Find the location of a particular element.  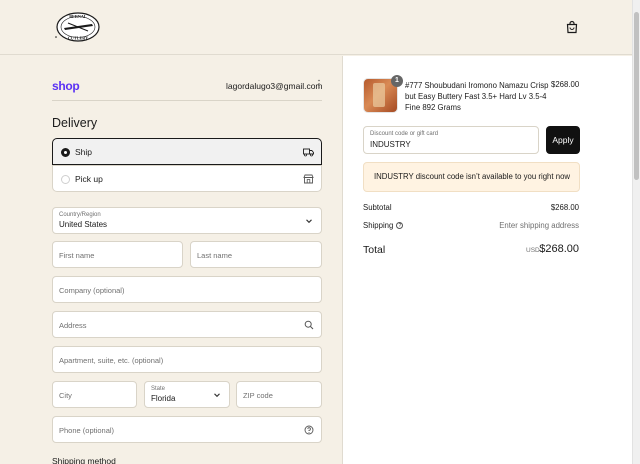

first-name-placeholder: First name is located at coordinates (77, 255).